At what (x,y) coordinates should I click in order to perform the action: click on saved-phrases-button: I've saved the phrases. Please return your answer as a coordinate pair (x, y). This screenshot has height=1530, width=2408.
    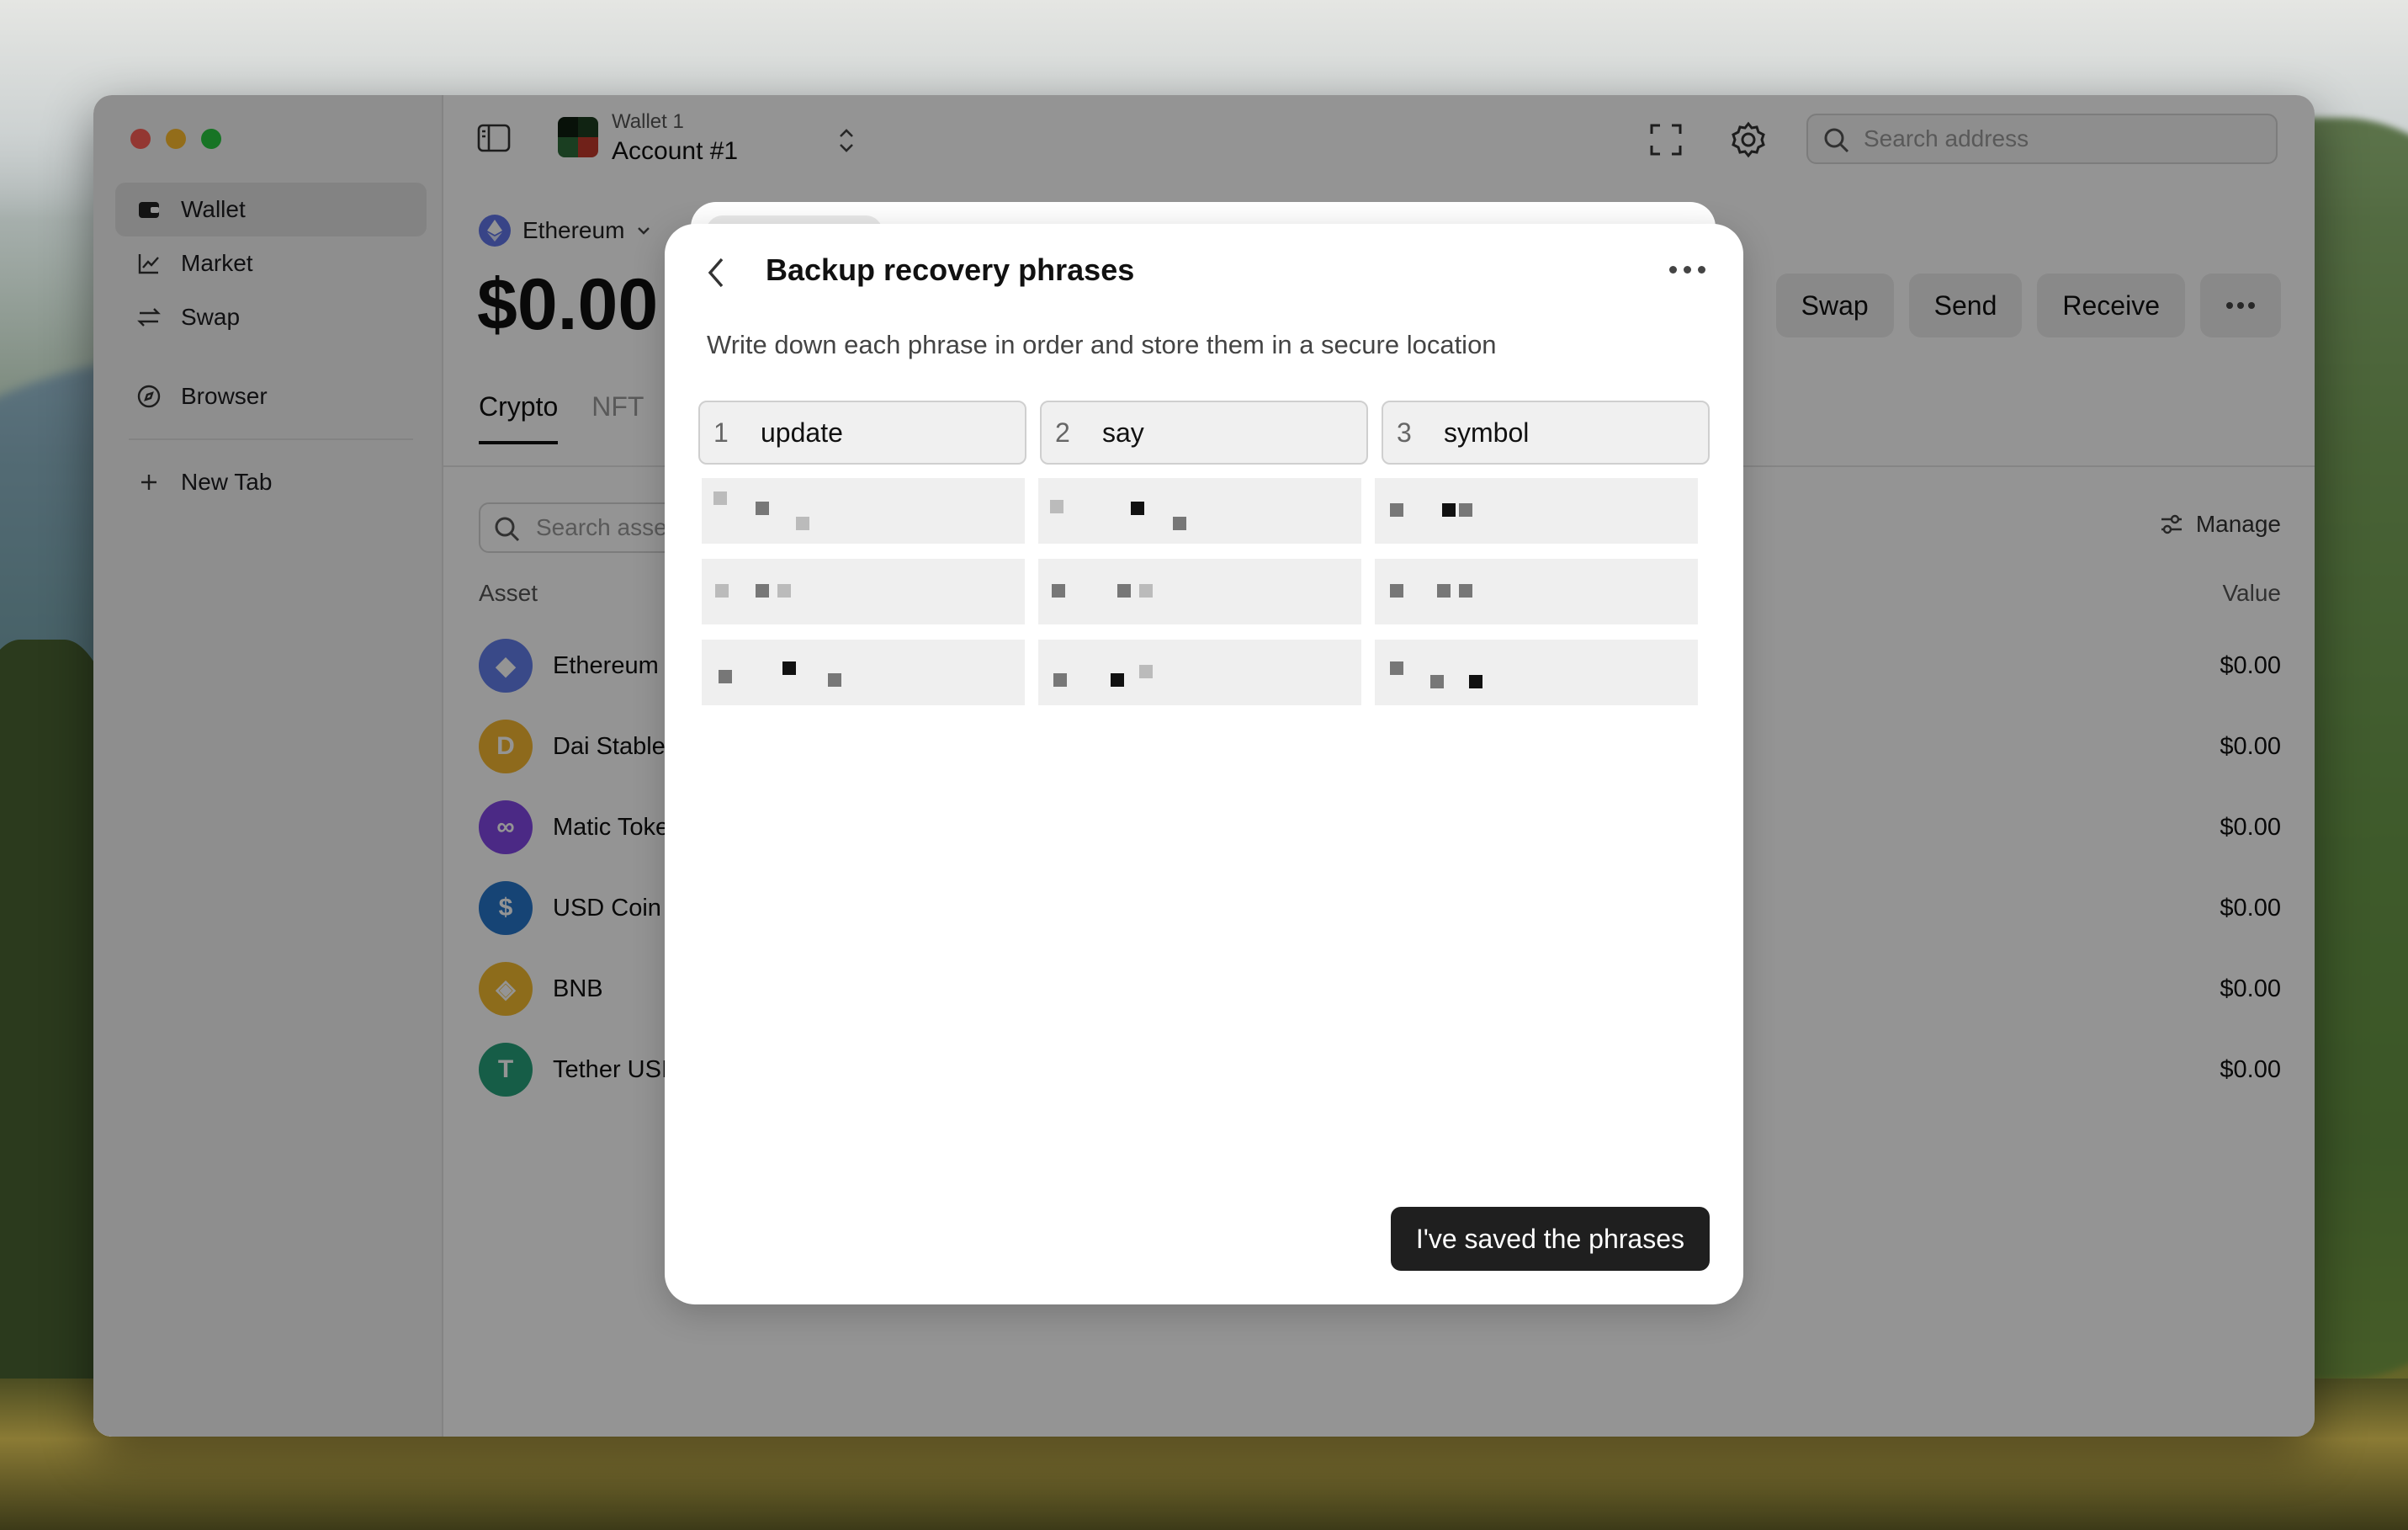
    Looking at the image, I should click on (1550, 1239).